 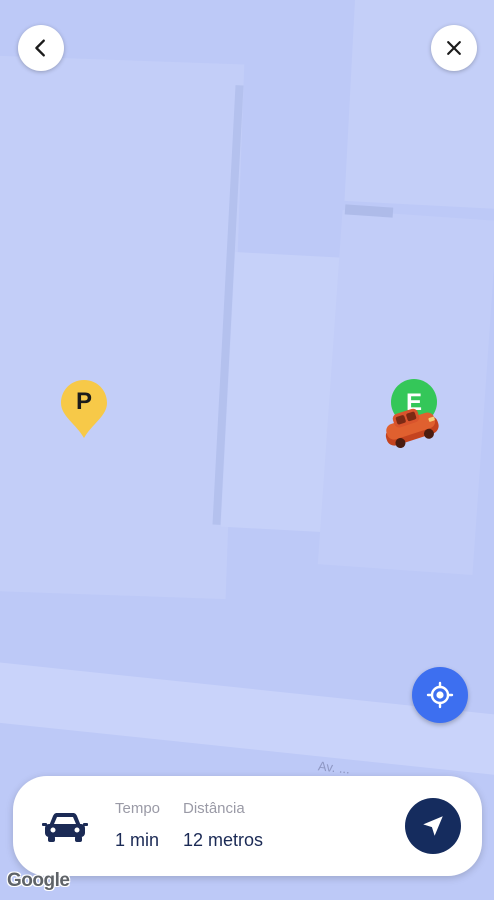 I want to click on navigate-button, so click(x=433, y=826).